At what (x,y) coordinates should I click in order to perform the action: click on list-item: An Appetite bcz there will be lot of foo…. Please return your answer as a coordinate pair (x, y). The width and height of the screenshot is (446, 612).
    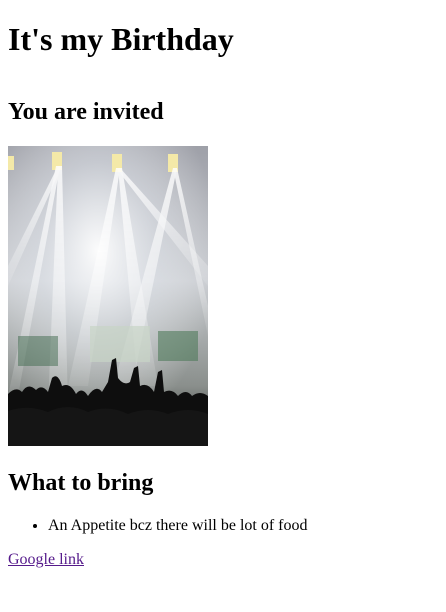
    Looking at the image, I should click on (243, 526).